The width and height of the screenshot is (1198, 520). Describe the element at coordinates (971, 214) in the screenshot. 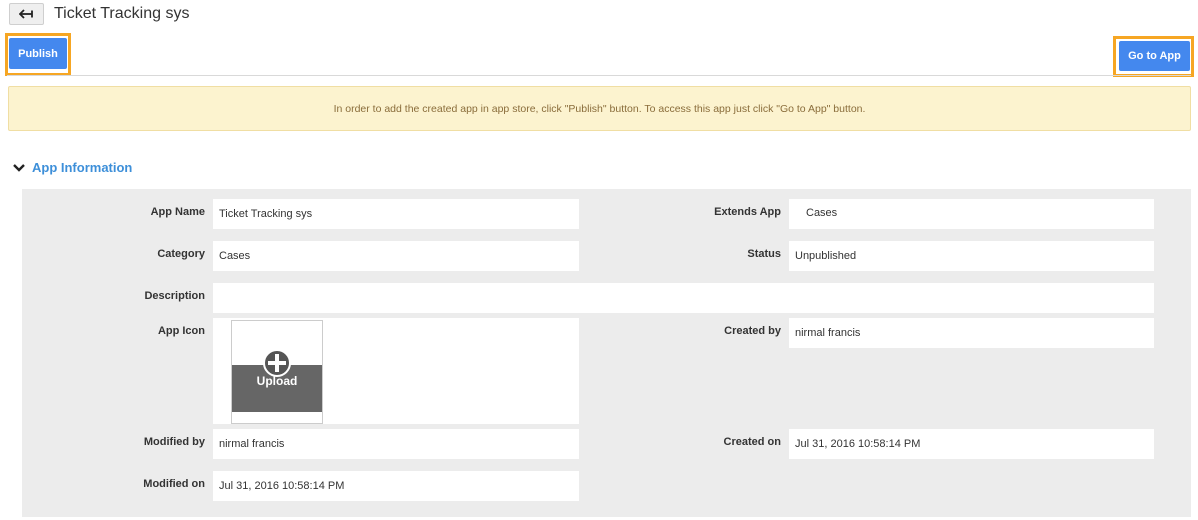

I see `extends-app-field: Cases` at that location.